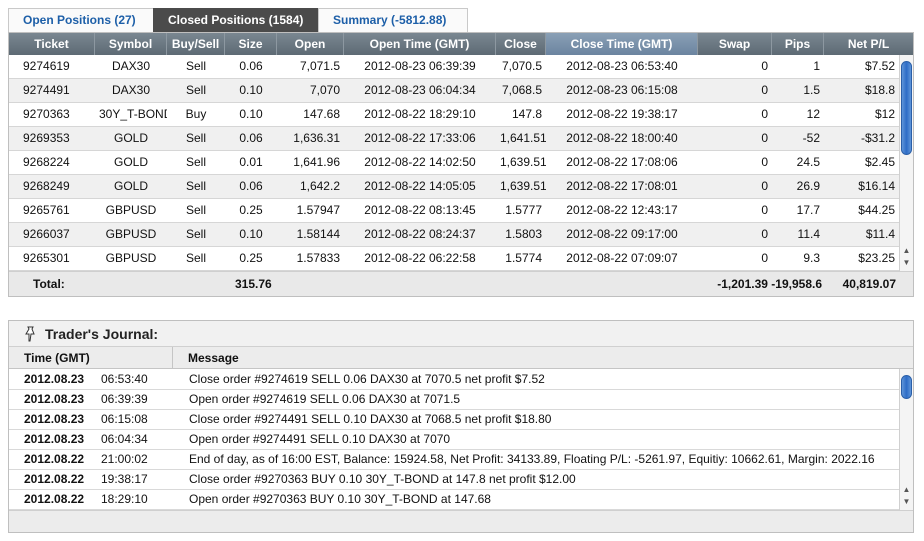 This screenshot has height=541, width=924. What do you see at coordinates (906, 108) in the screenshot?
I see `grid-scroll-thumb` at bounding box center [906, 108].